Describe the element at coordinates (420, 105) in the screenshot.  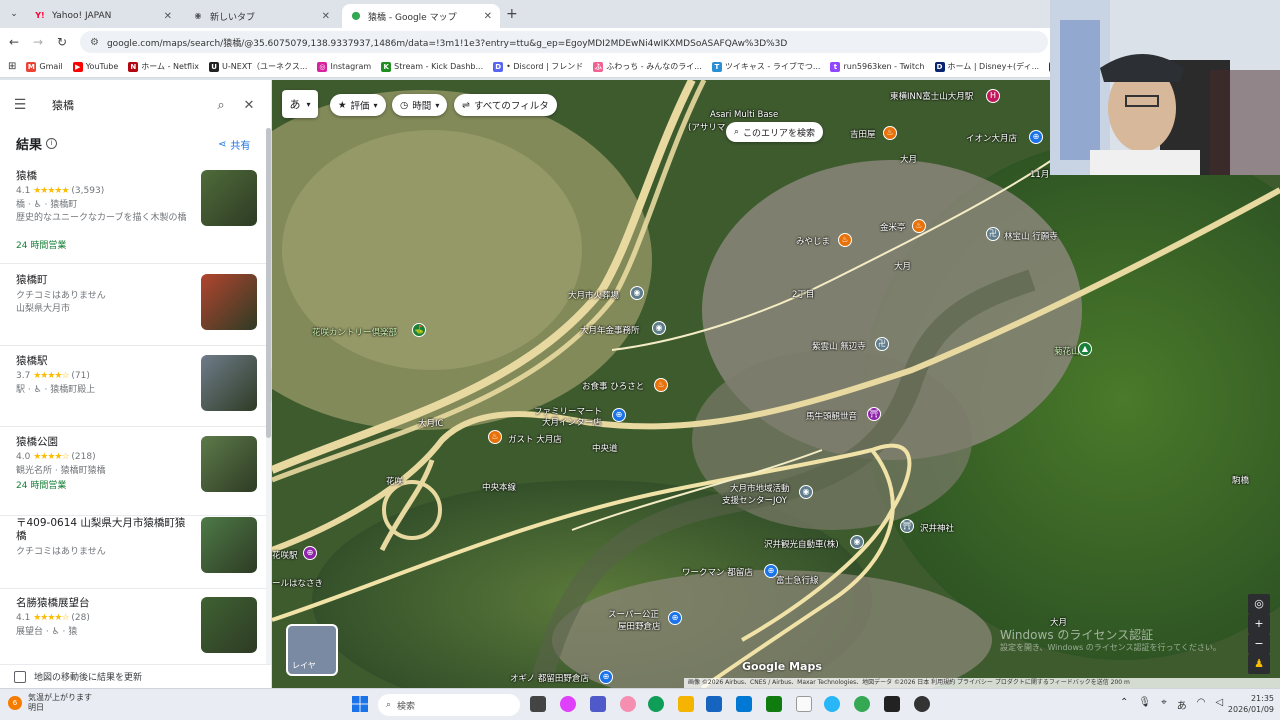
I see `hours-filter-chip: ◷ 時間 ▾` at that location.